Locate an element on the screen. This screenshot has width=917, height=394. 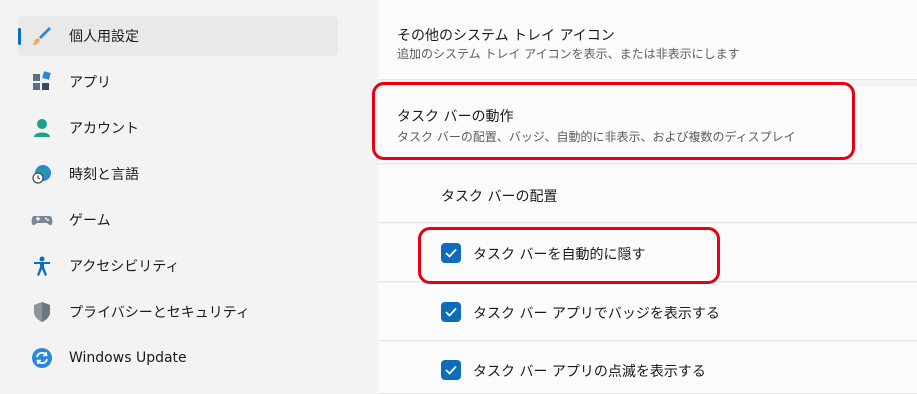
card-subtitle: タスク バーの配置、バッジ、自動的に非表示、および複数のディスプレイ is located at coordinates (596, 137).